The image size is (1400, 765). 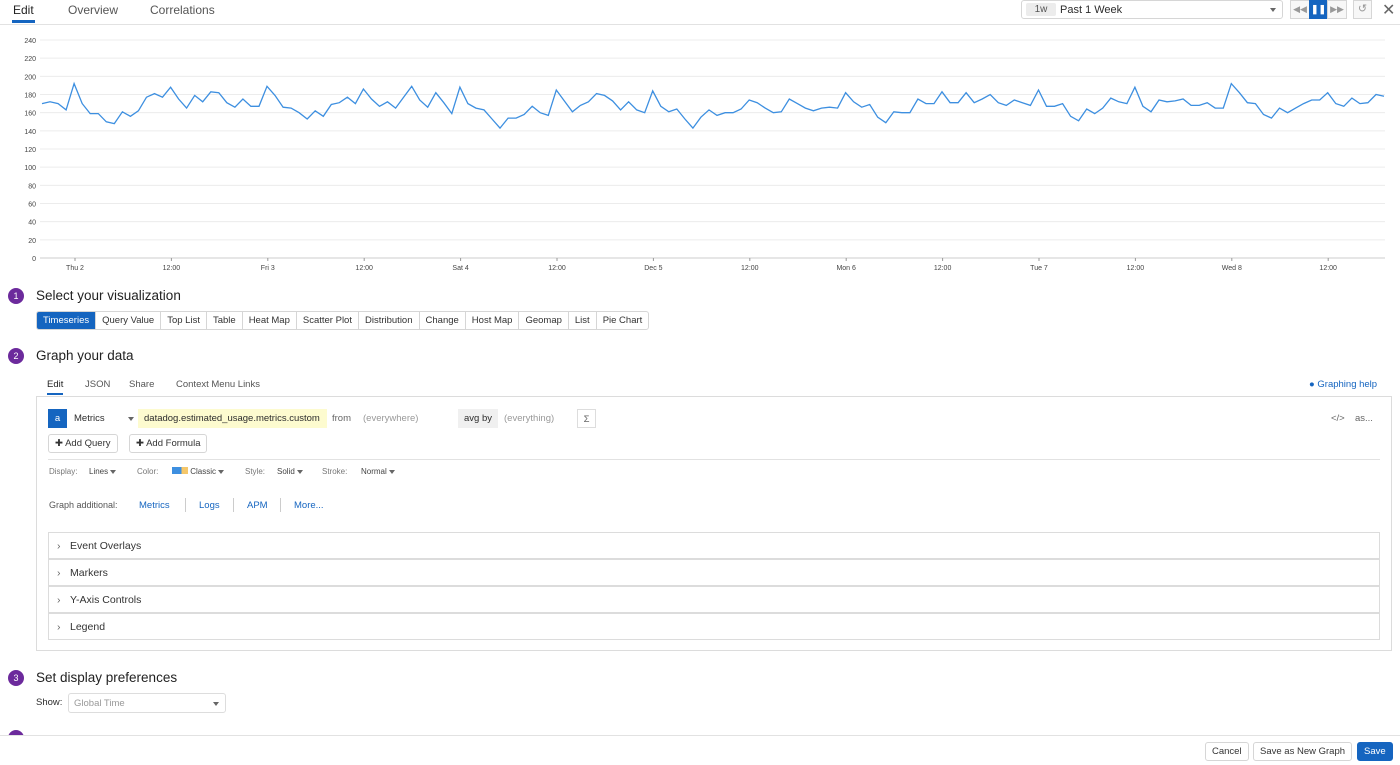 What do you see at coordinates (1312, 384) in the screenshot?
I see `help-icon: ●` at bounding box center [1312, 384].